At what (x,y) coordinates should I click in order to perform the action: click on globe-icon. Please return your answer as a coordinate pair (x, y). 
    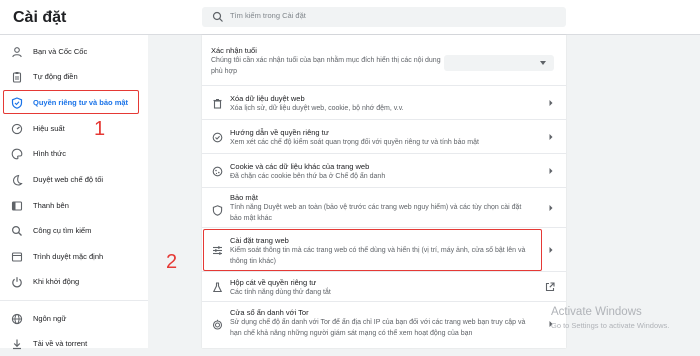
    Looking at the image, I should click on (17, 319).